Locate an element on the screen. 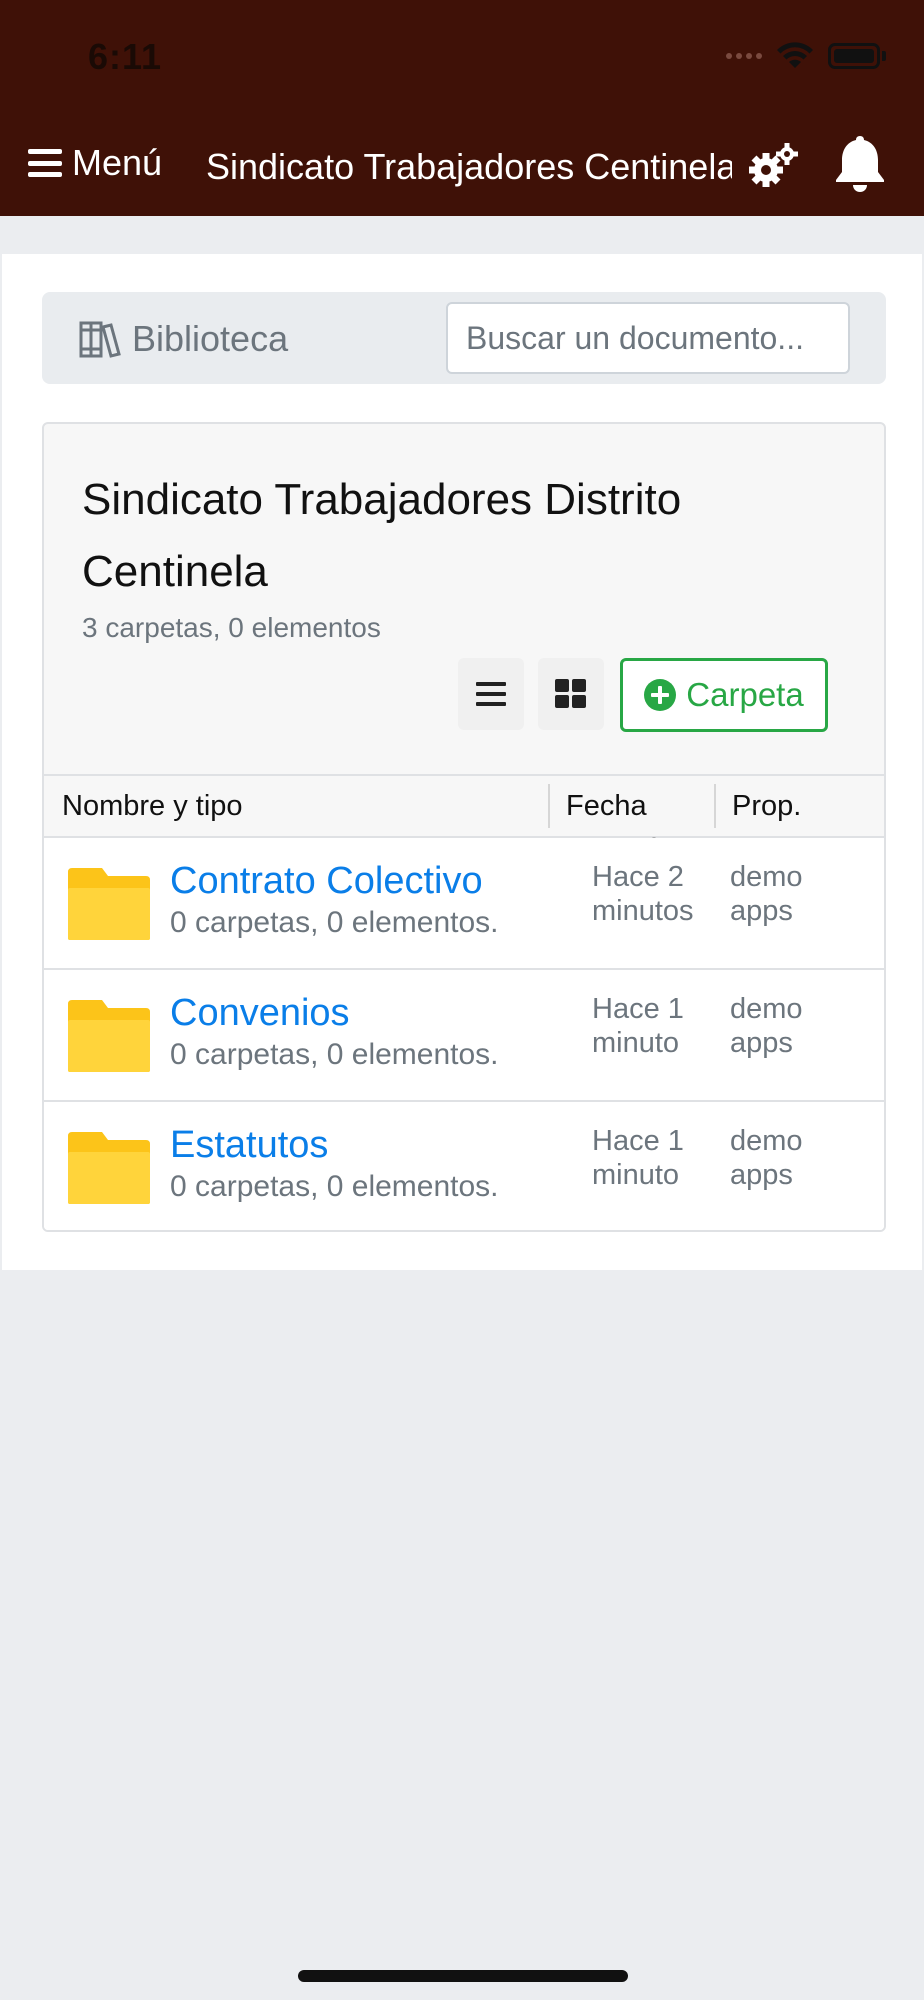  library-bar: Biblioteca is located at coordinates (464, 338).